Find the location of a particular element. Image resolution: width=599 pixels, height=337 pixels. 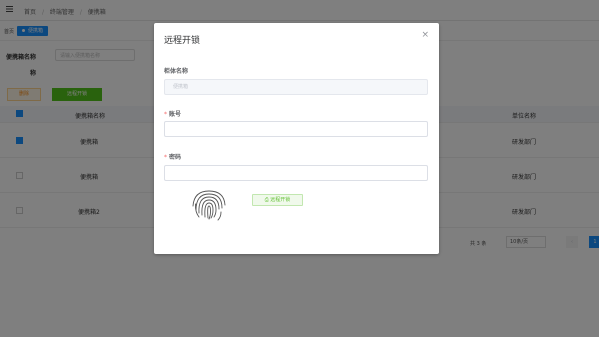

account-label: * 账号 is located at coordinates (172, 113).